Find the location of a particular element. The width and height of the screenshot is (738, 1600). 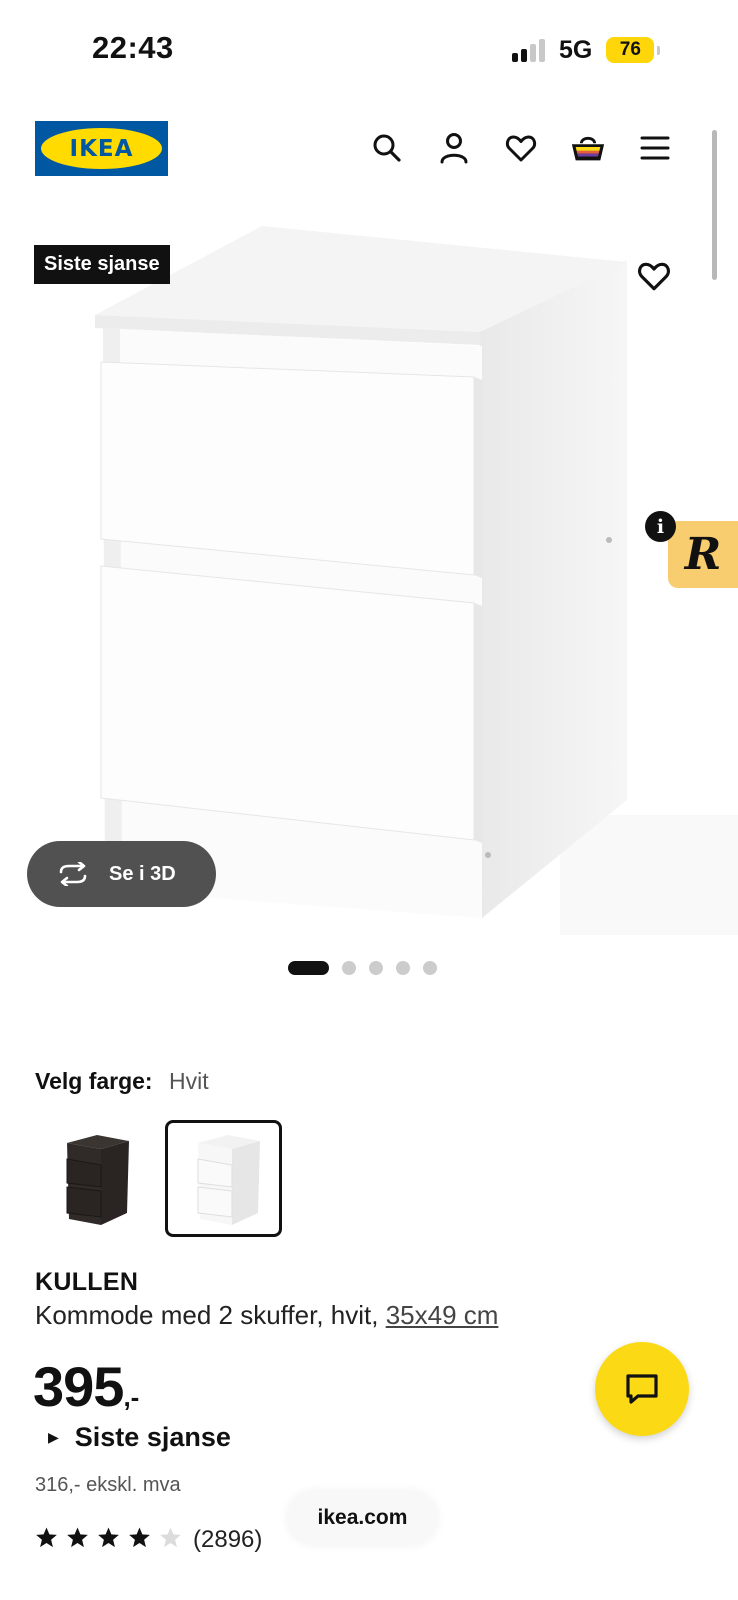

rotate-icon is located at coordinates (73, 874).